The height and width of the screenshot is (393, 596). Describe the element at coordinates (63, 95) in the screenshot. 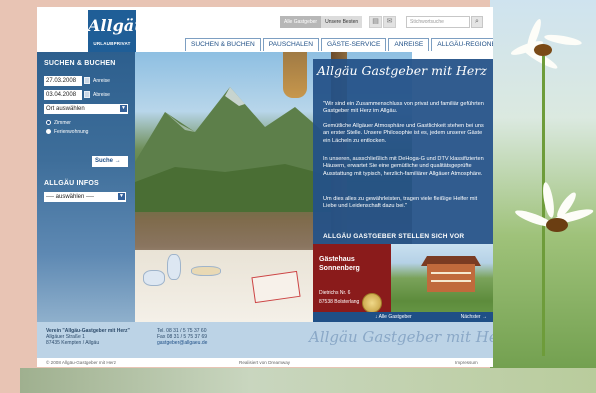

I see `departure-date-input: 03.04.2008` at that location.